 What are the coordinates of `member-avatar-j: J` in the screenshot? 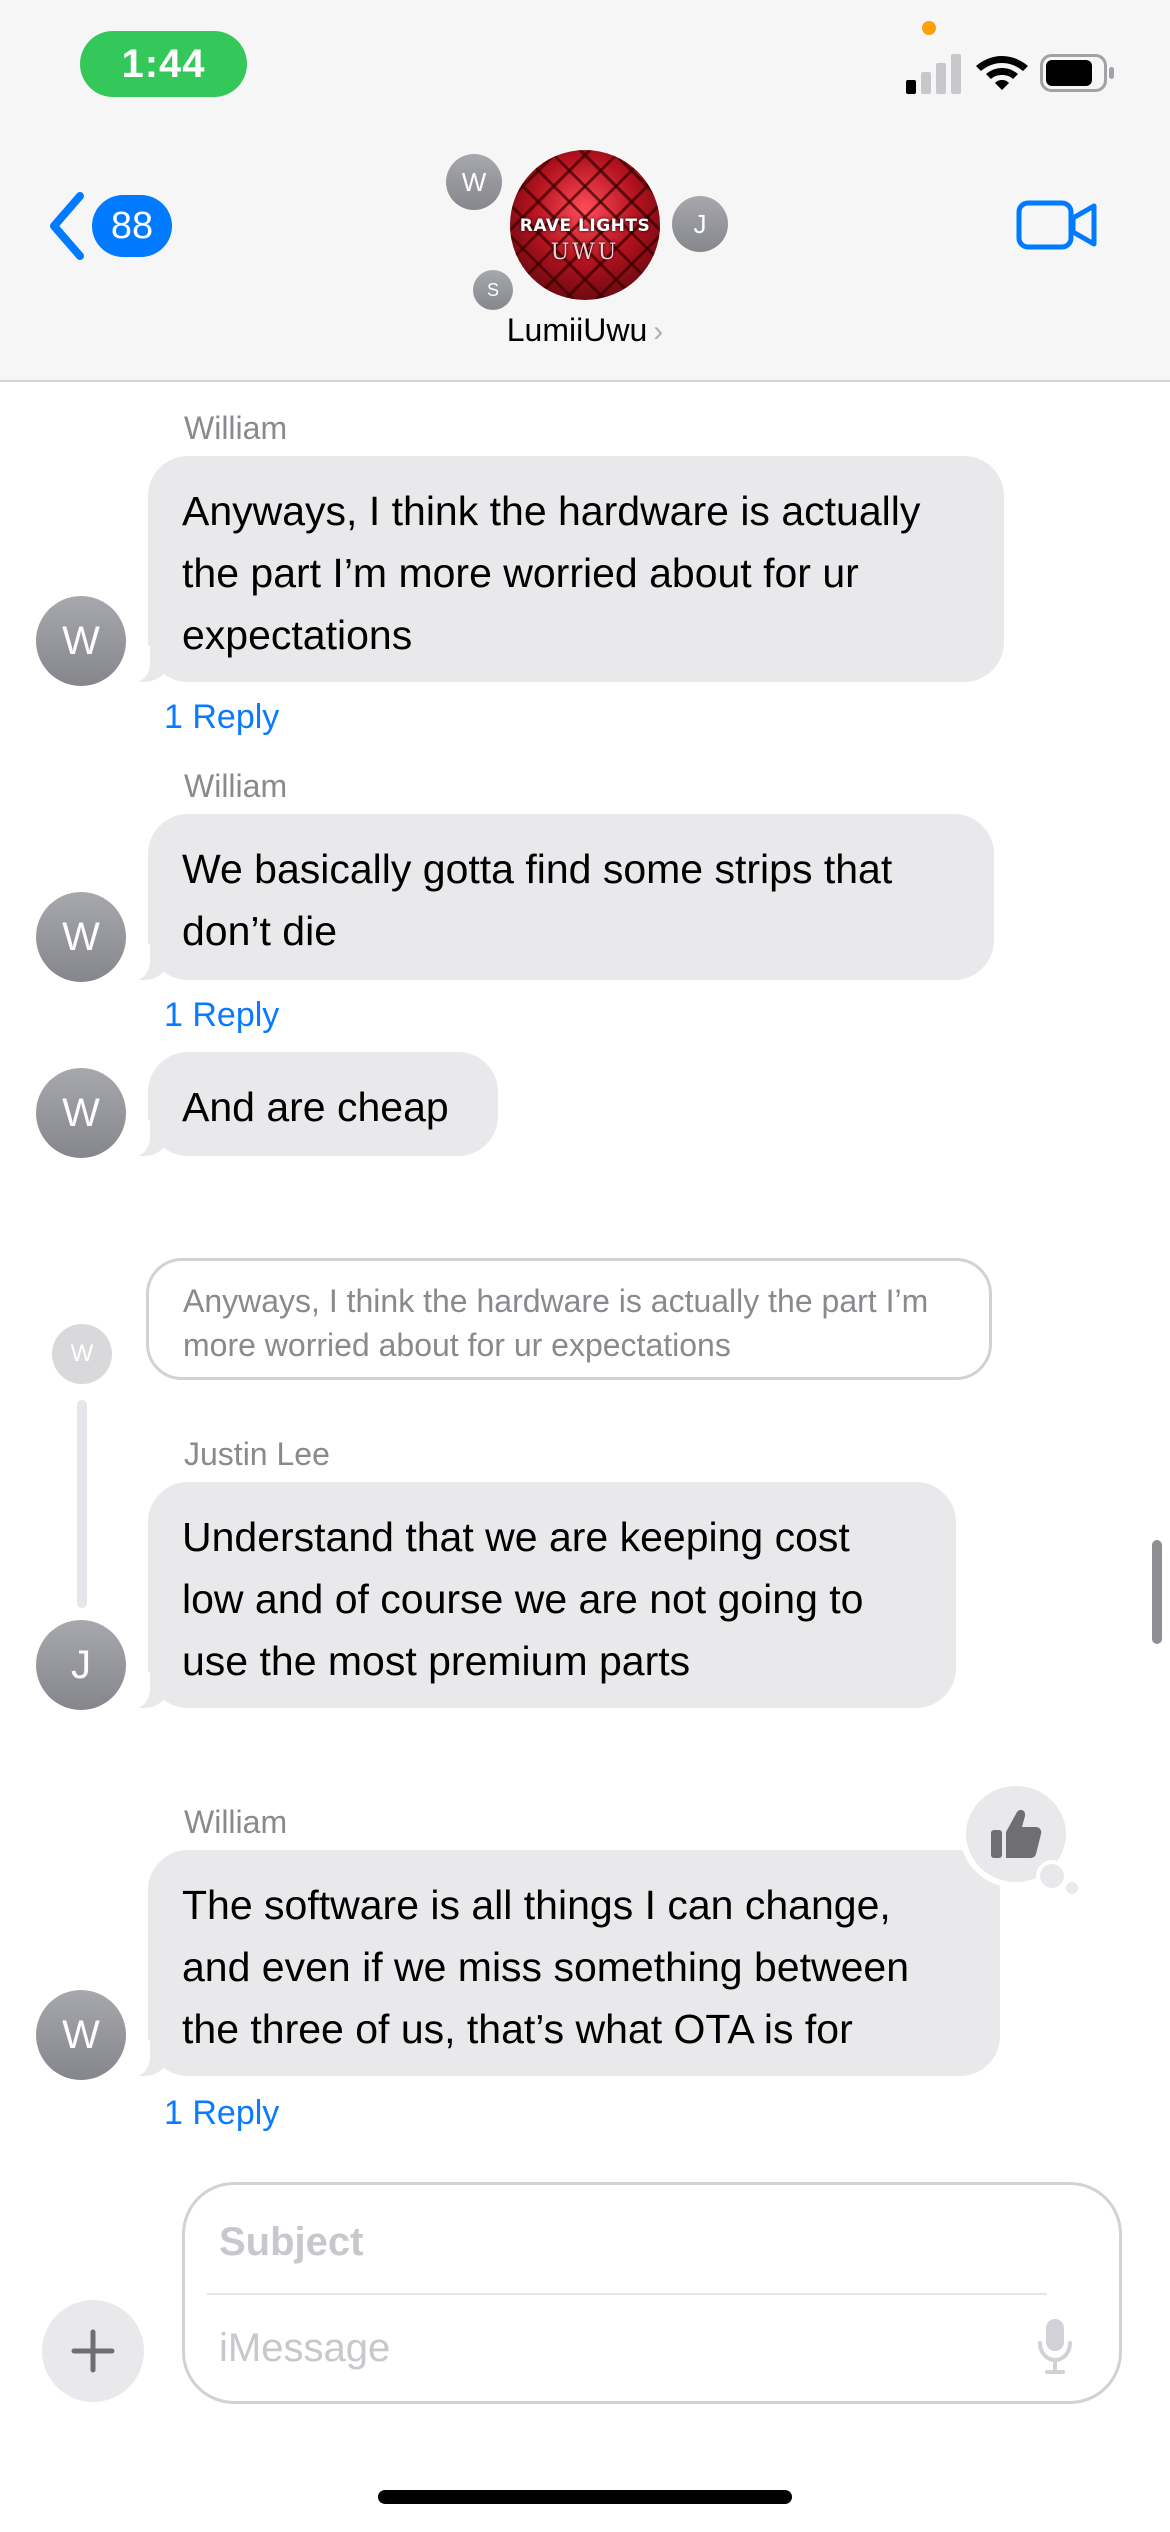 It's located at (700, 224).